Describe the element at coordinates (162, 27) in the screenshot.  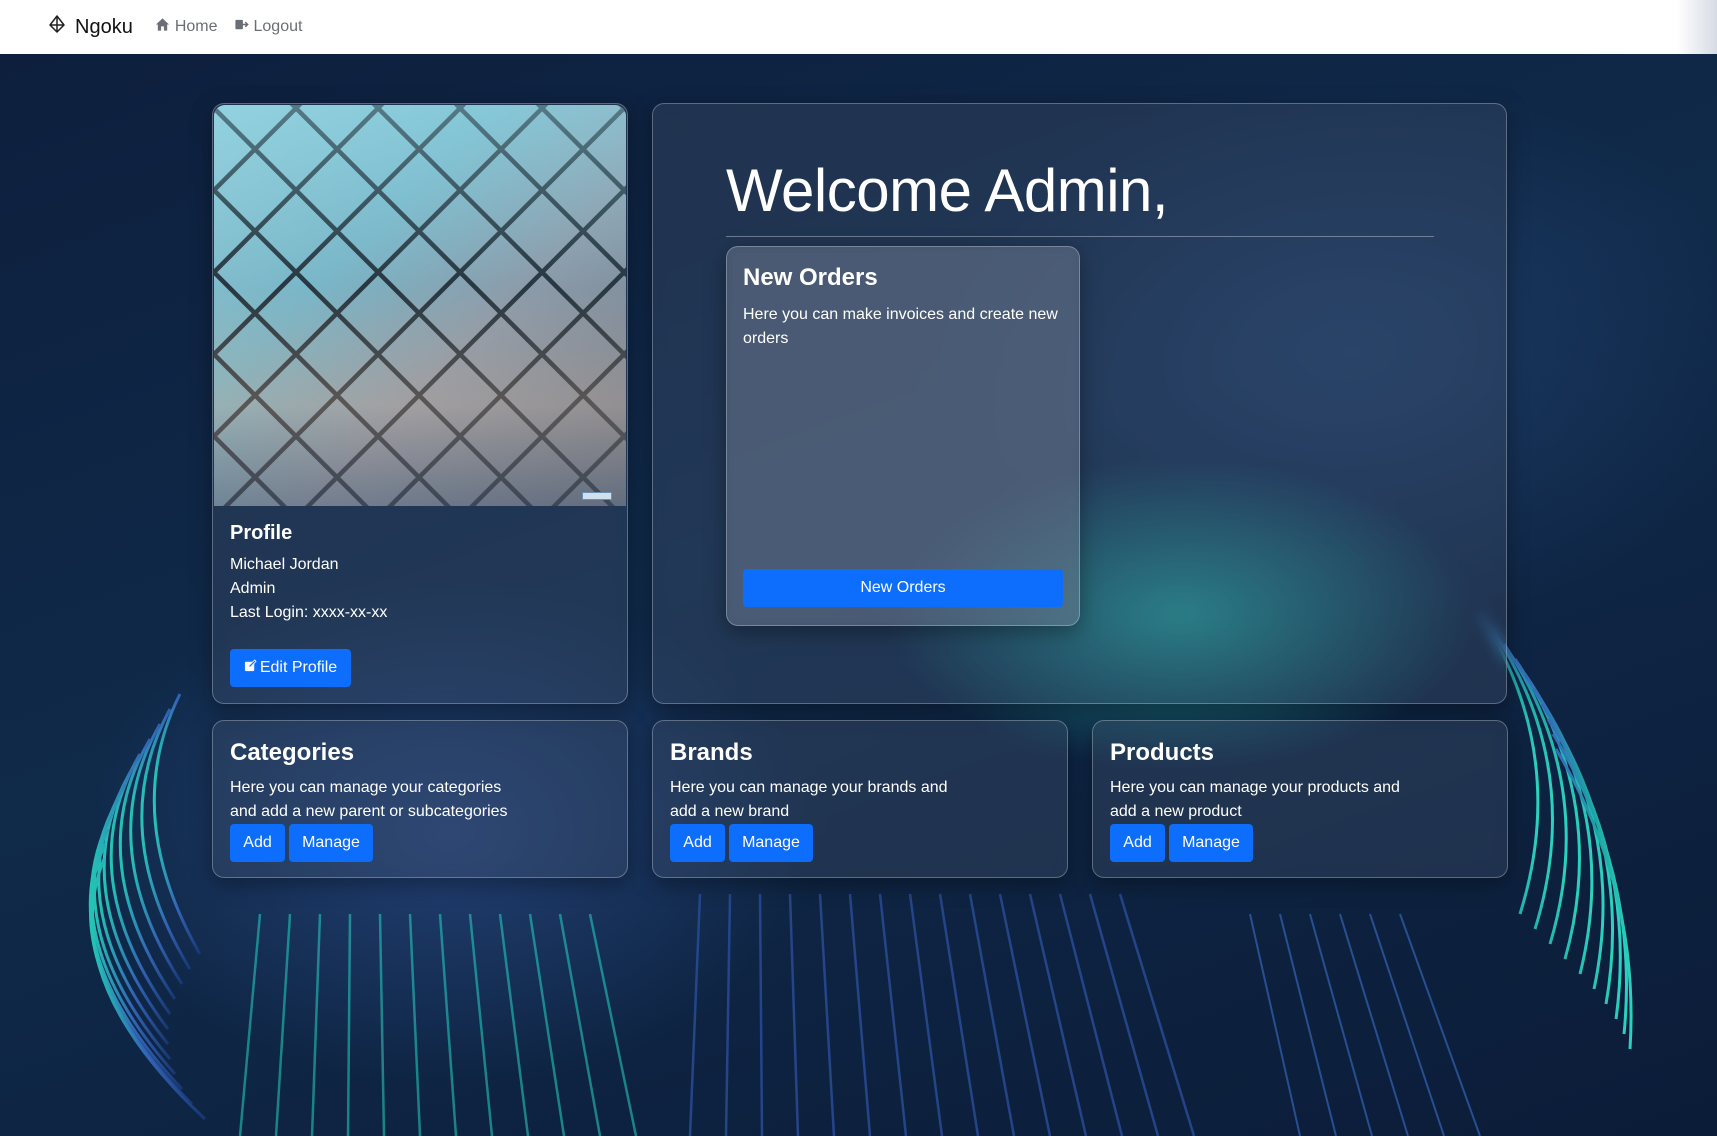
I see `house-icon` at that location.